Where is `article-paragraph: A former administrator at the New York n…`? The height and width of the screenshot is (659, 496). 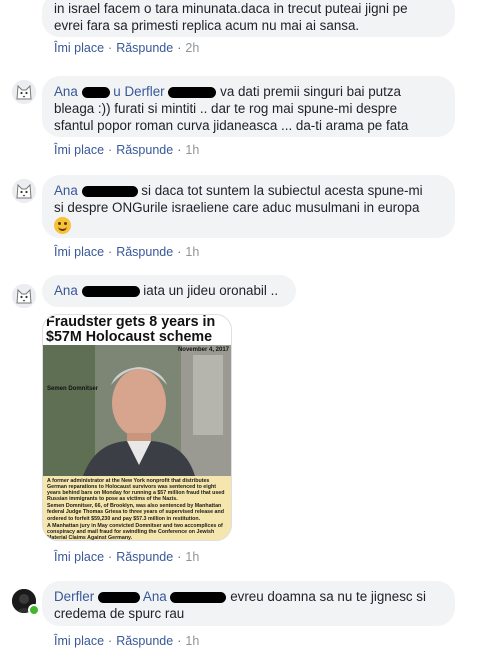 article-paragraph: A former administrator at the New York n… is located at coordinates (136, 490).